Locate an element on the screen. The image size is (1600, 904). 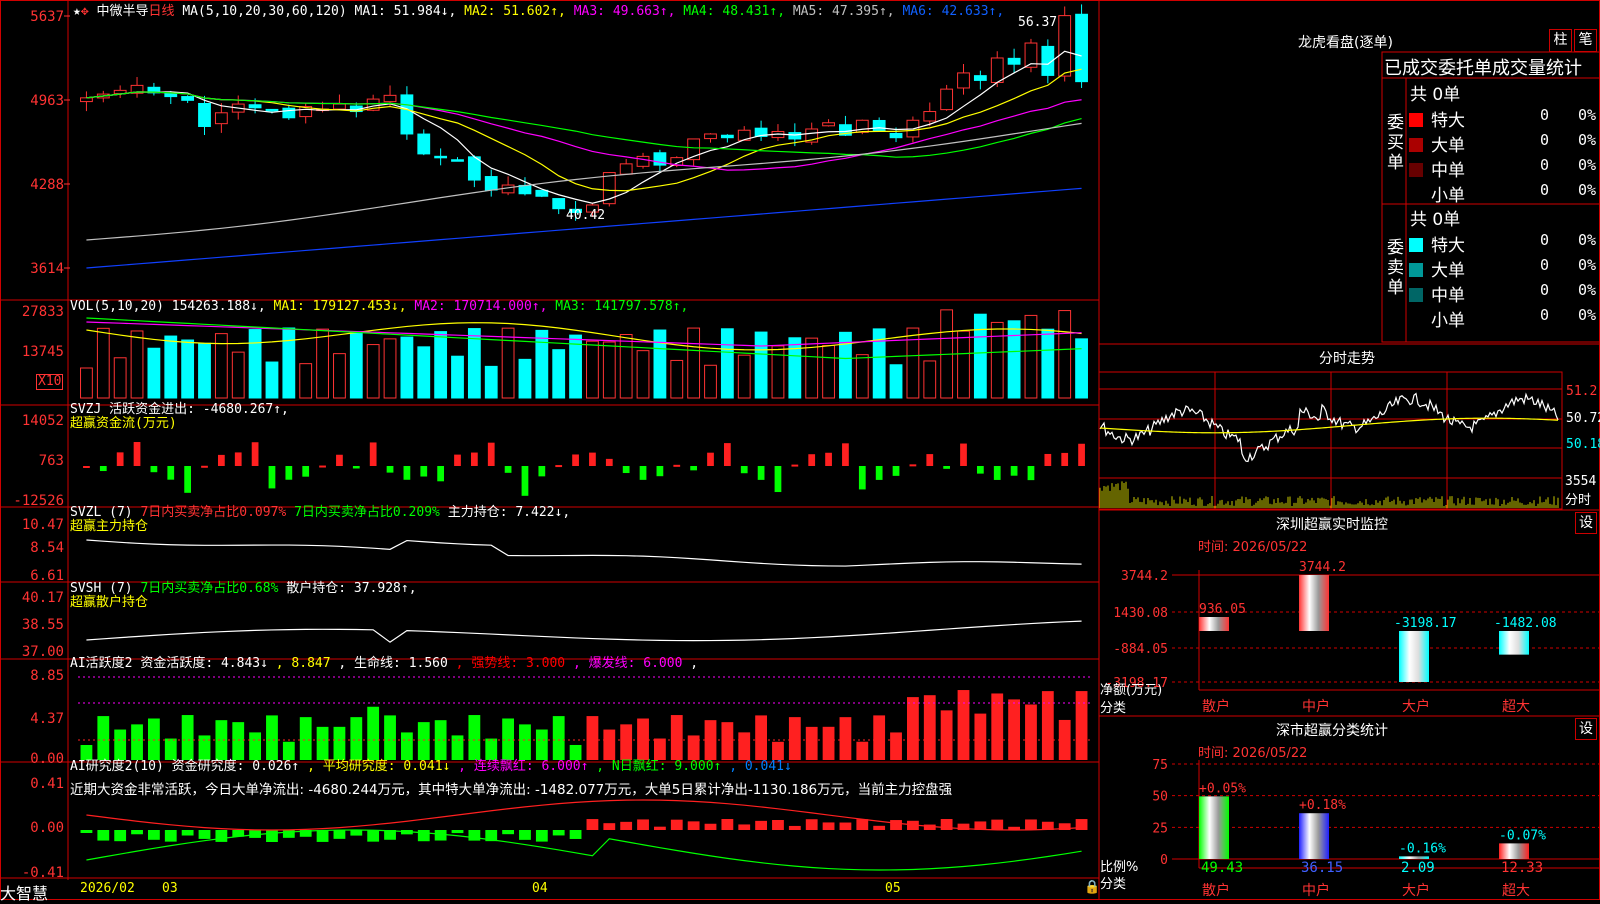
sell-row-name: 中单 is located at coordinates (1448, 296).